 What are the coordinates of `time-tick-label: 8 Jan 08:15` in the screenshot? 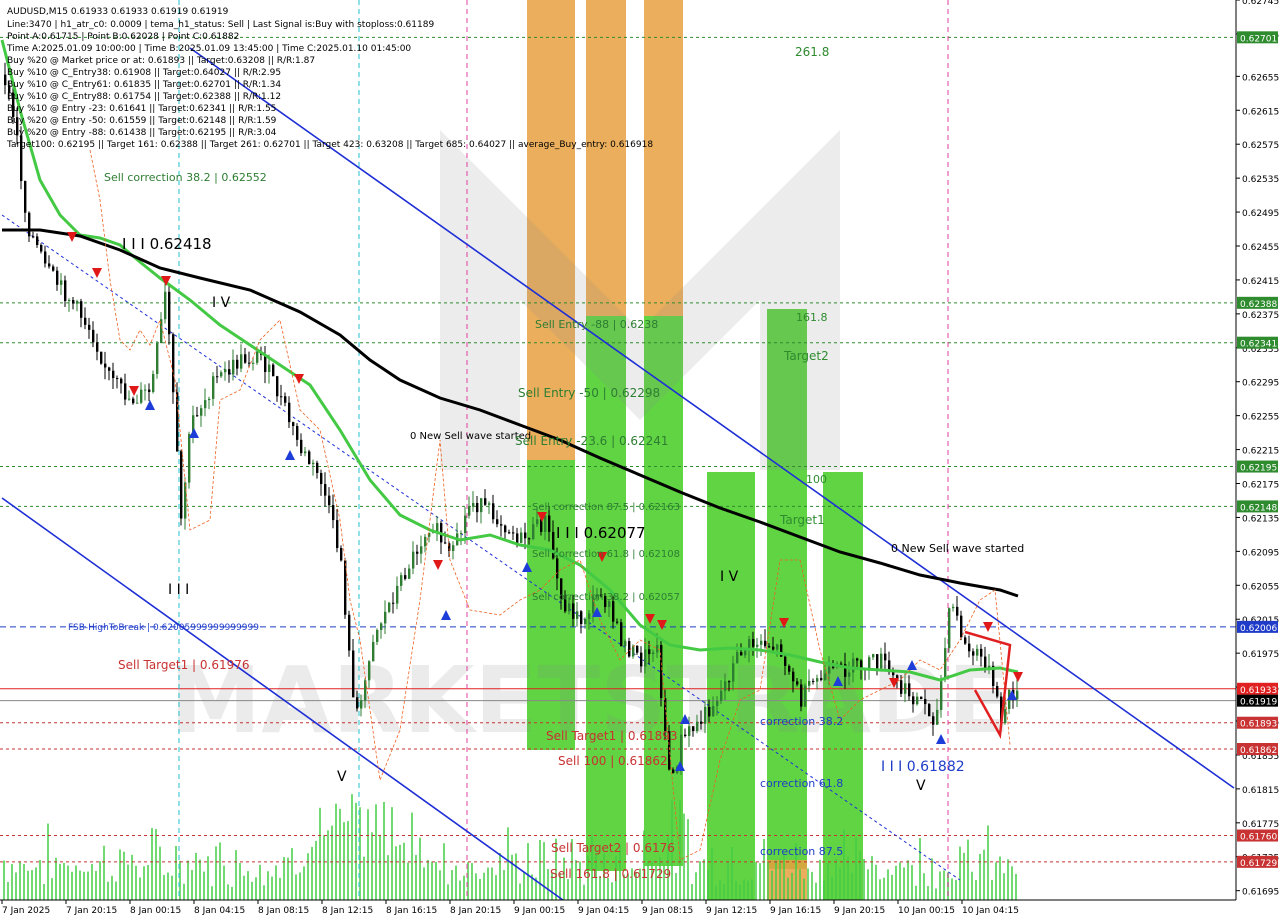 It's located at (283, 911).